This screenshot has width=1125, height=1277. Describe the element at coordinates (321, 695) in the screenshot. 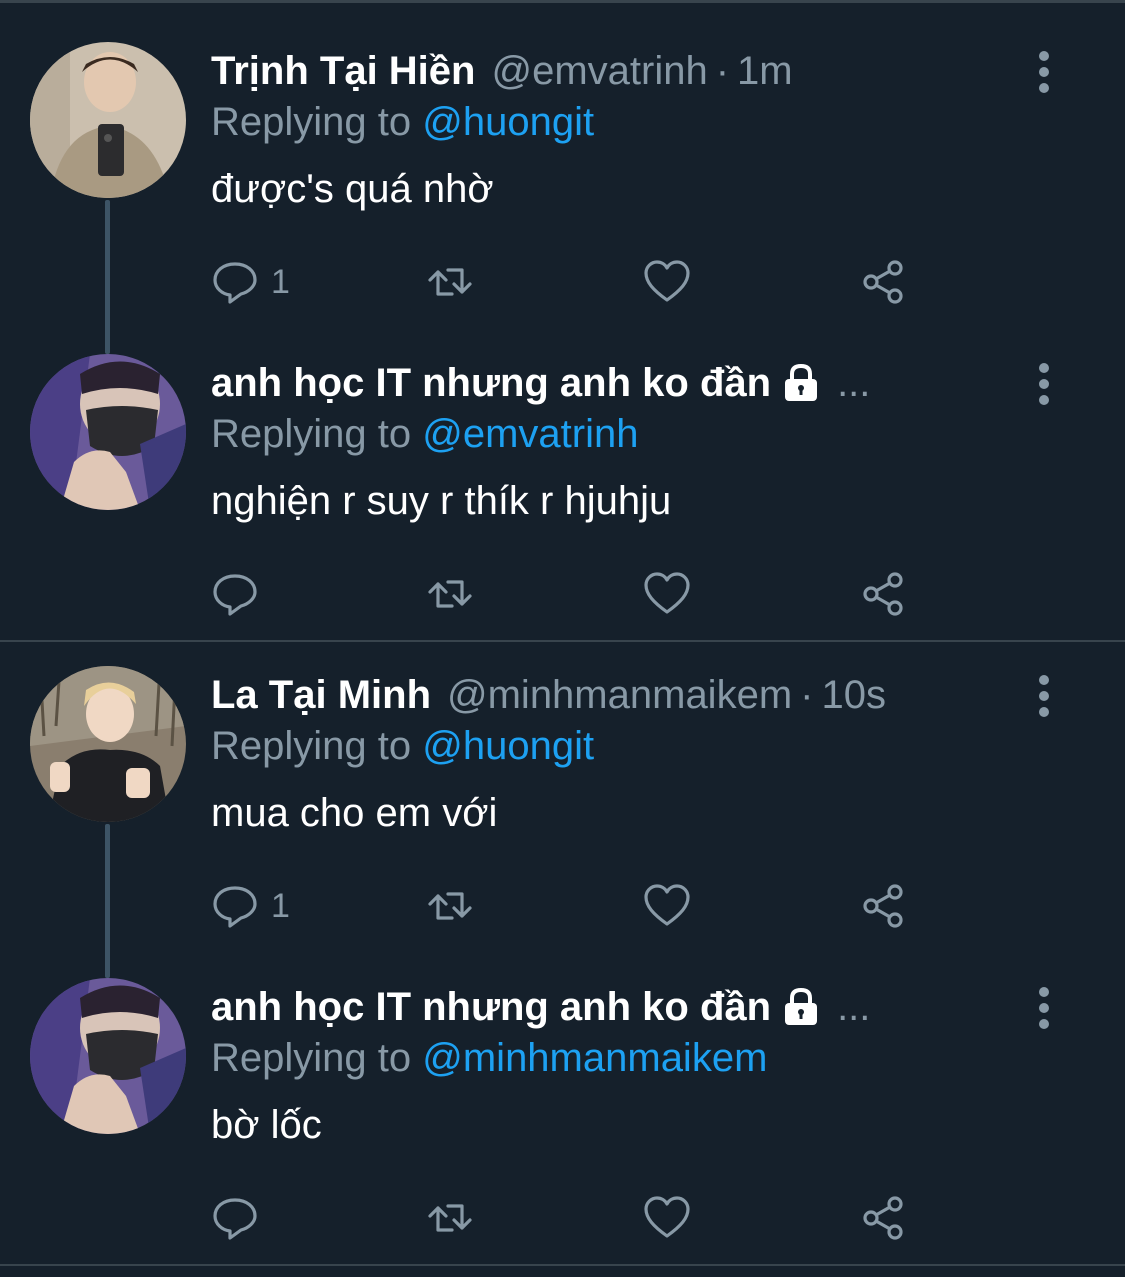

I see `display-name: La Tại Minh` at that location.